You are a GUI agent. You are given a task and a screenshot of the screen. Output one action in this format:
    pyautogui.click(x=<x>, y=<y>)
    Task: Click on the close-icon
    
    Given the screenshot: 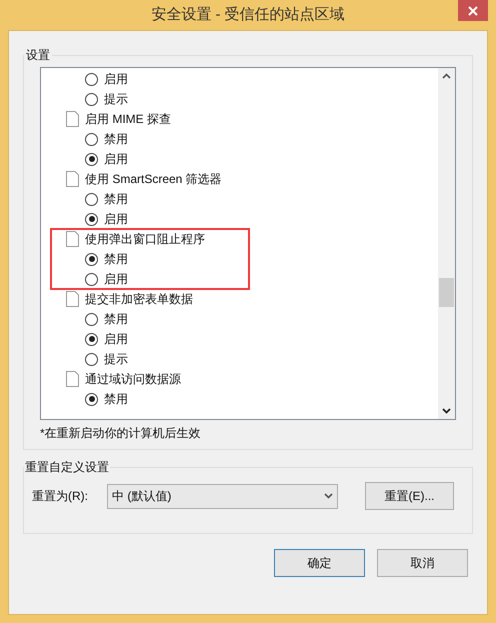 What is the action you would take?
    pyautogui.click(x=473, y=11)
    